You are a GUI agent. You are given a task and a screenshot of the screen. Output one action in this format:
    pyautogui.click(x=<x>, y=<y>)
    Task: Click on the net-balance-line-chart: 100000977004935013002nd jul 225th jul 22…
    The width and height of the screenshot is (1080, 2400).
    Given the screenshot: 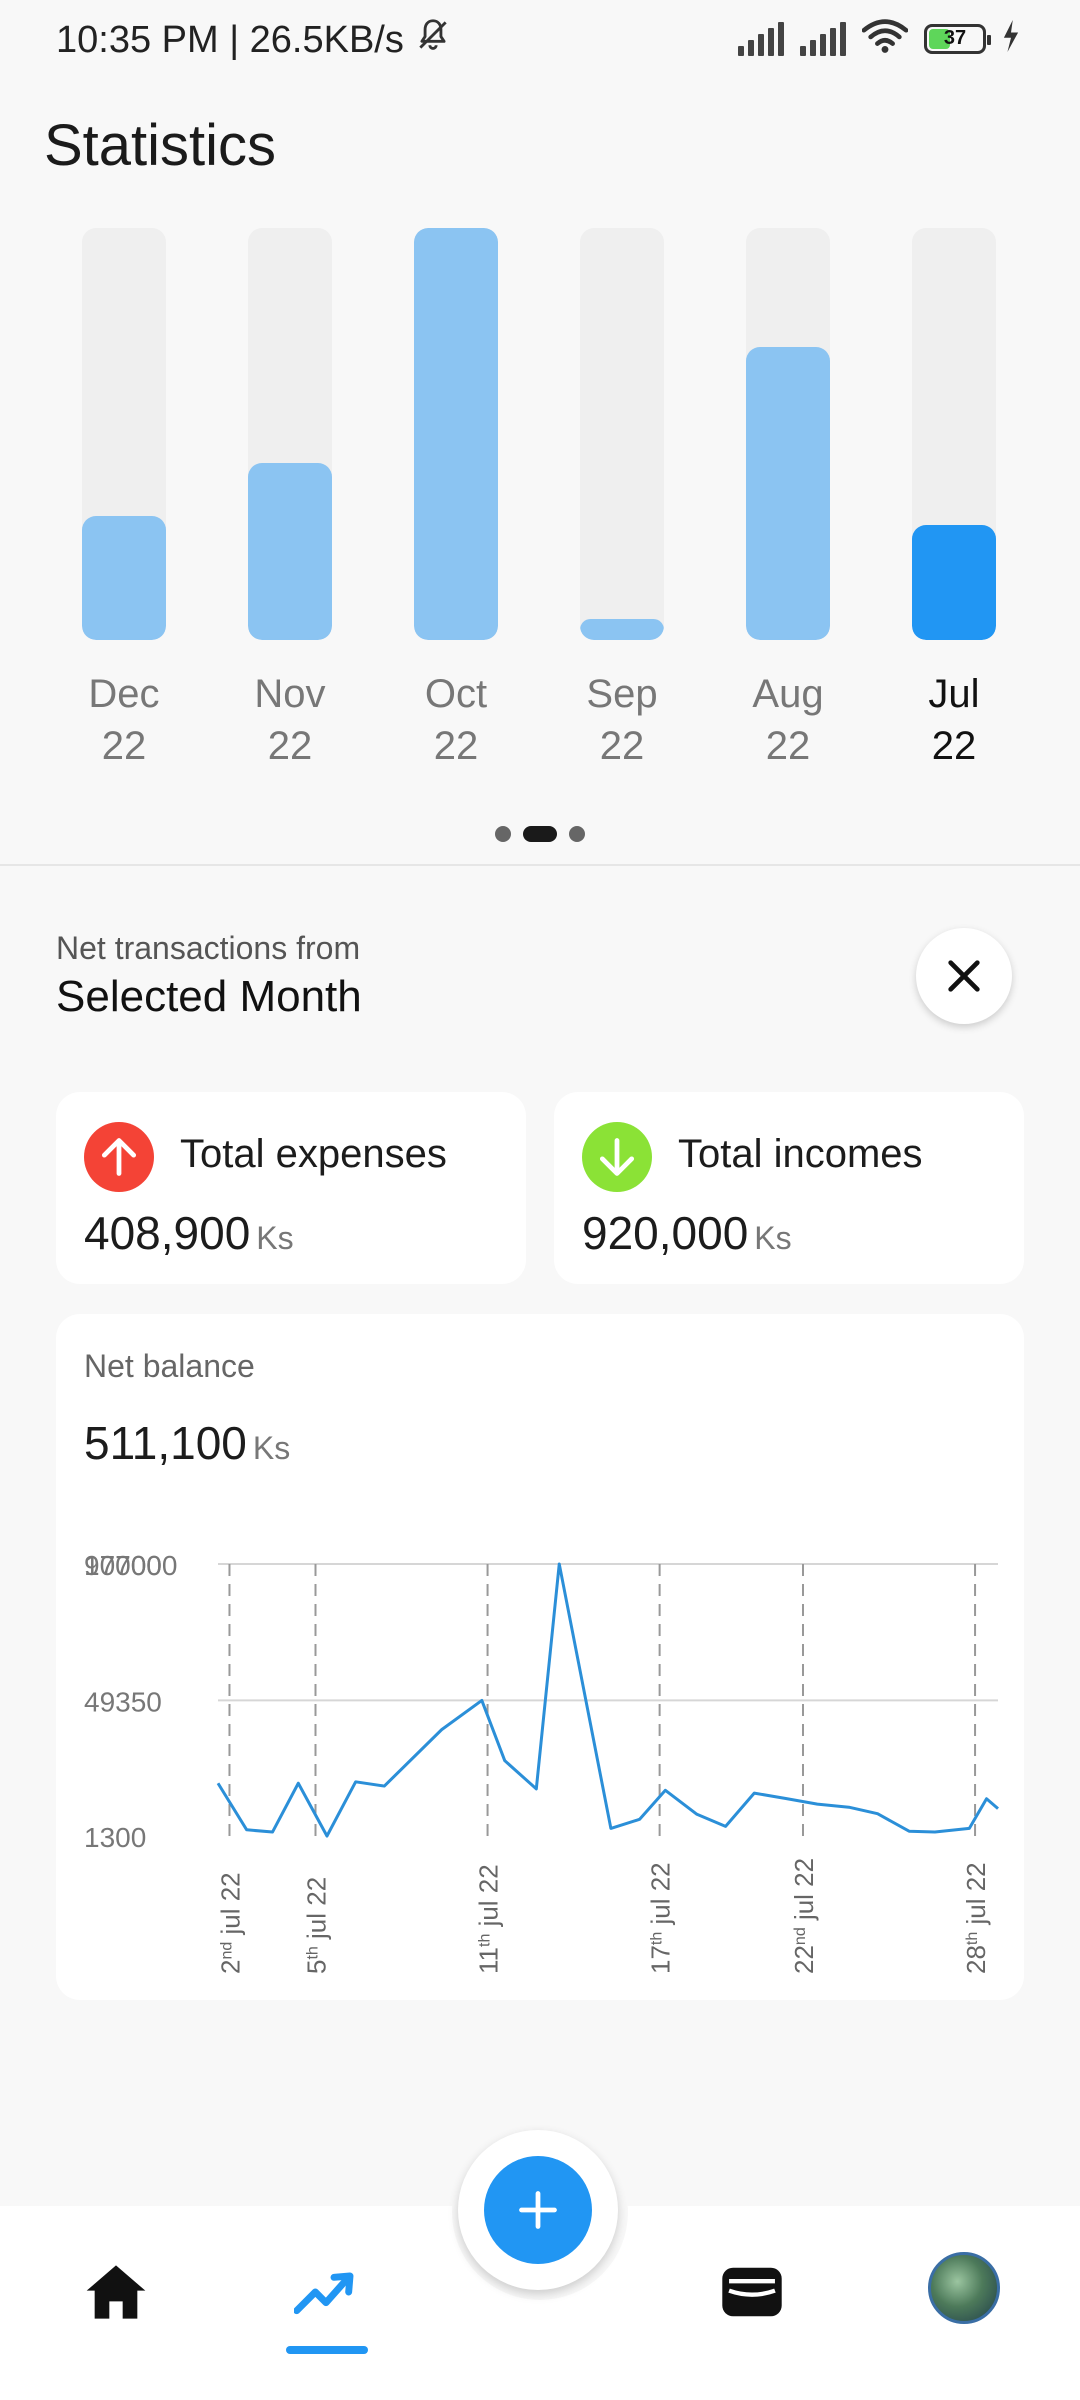 What is the action you would take?
    pyautogui.click(x=541, y=1762)
    